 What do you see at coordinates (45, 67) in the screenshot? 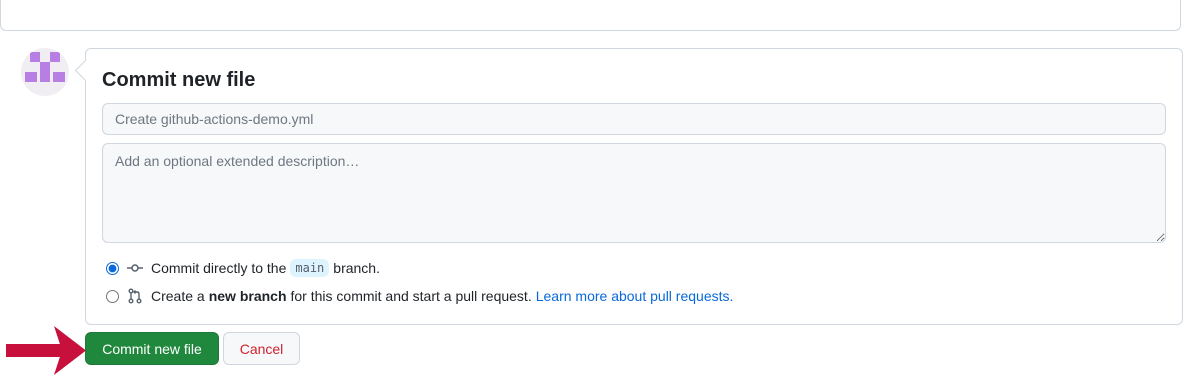
I see `identicon-avatar-icon` at bounding box center [45, 67].